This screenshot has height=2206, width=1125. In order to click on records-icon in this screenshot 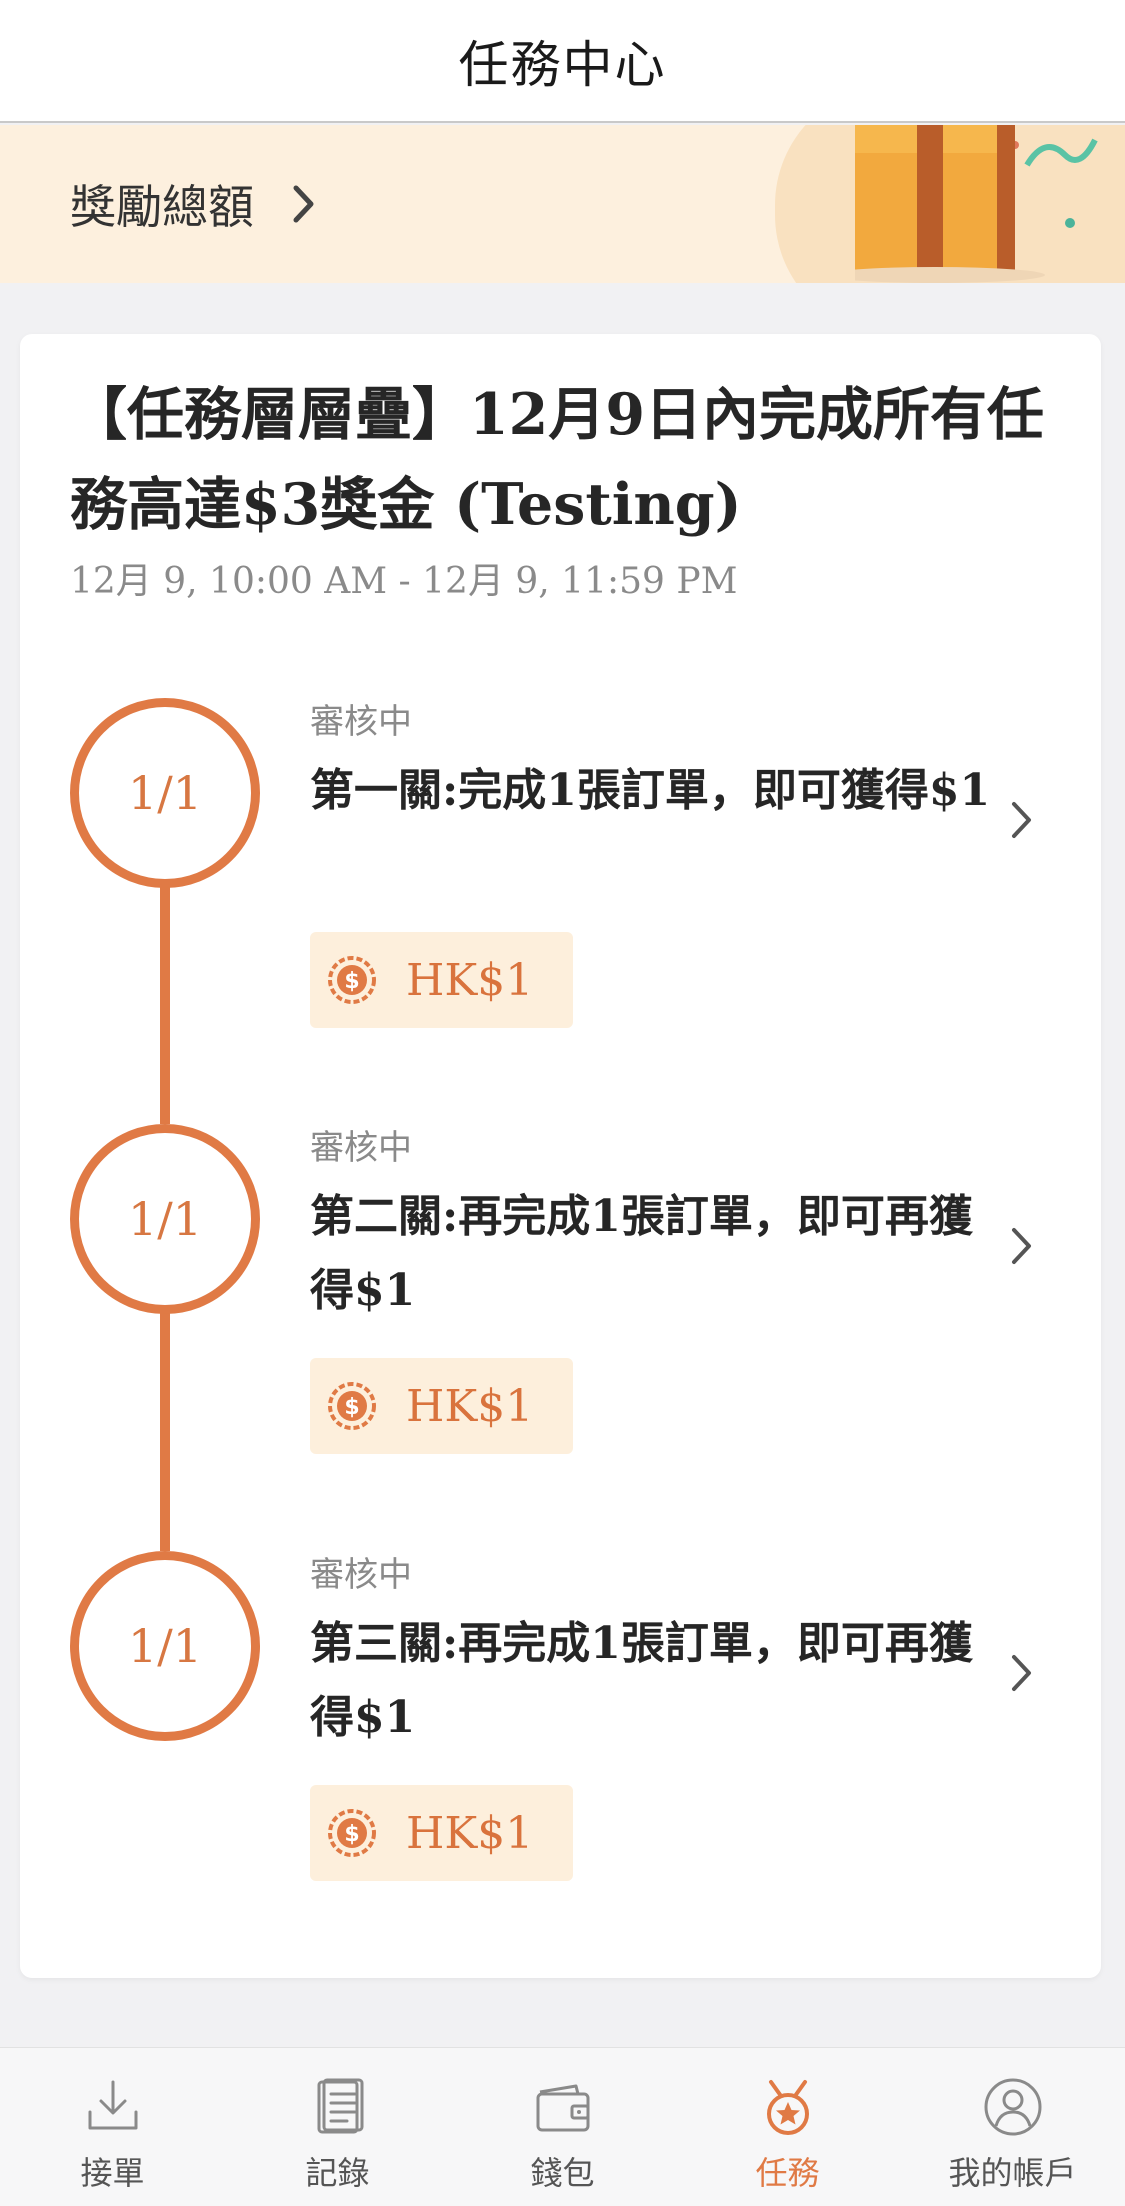, I will do `click(340, 2106)`.